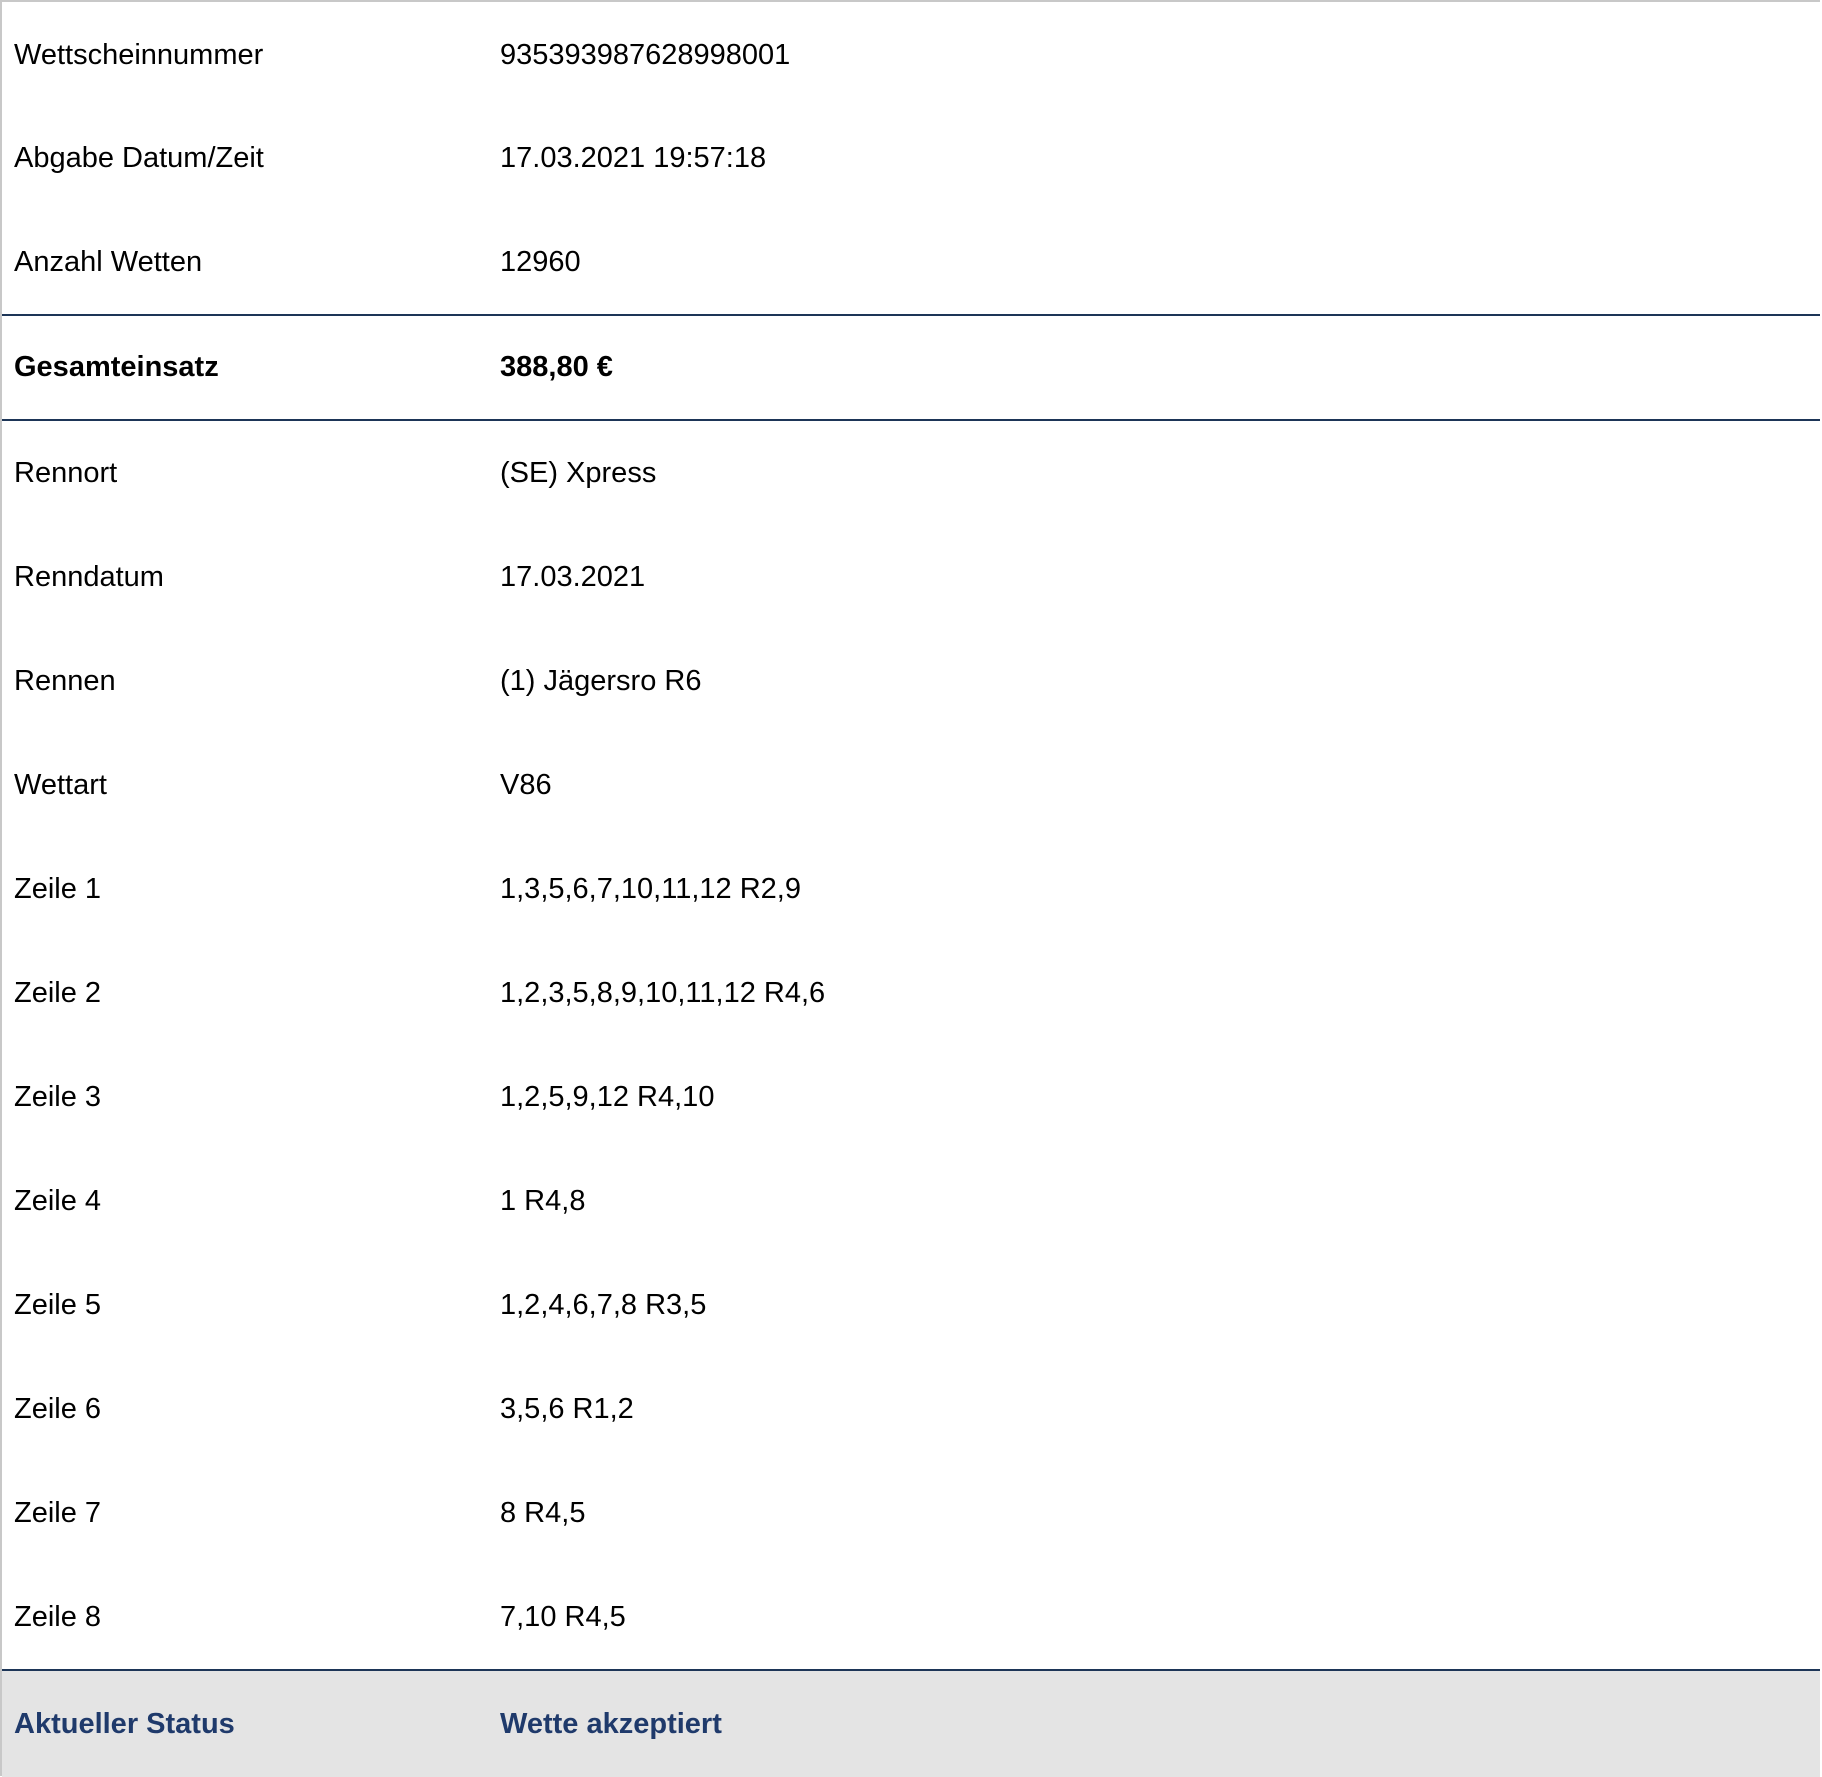 The width and height of the screenshot is (1822, 1777). Describe the element at coordinates (556, 367) in the screenshot. I see `total-stake-value: 388,80 €` at that location.